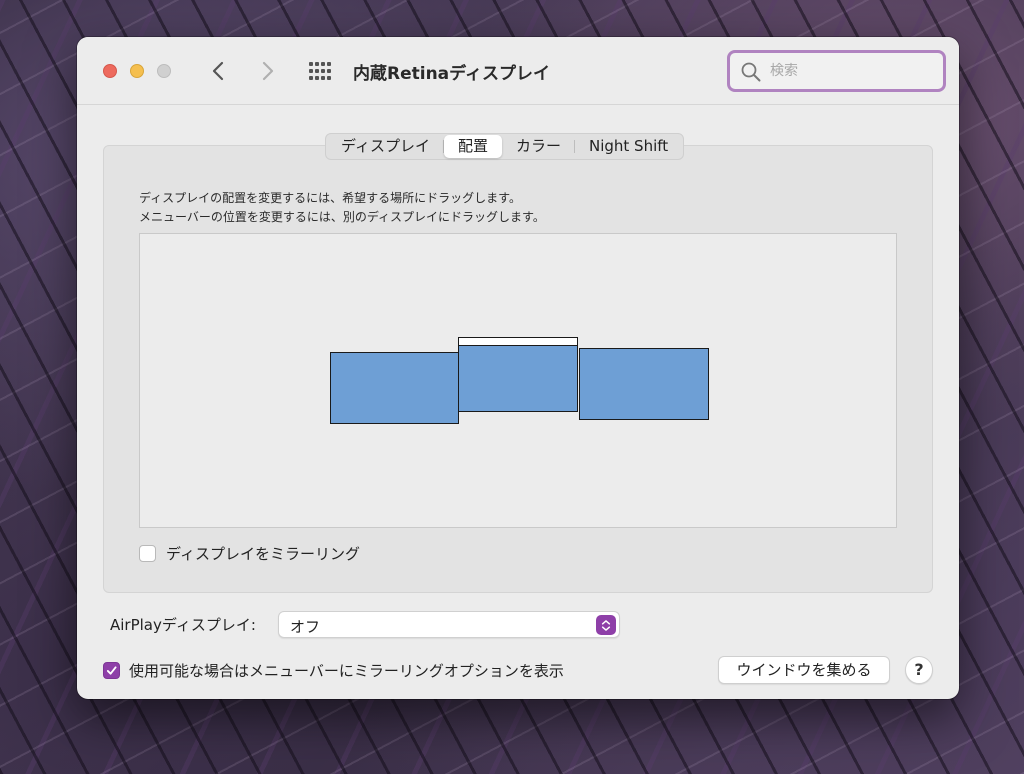 The height and width of the screenshot is (774, 1024). What do you see at coordinates (305, 627) in the screenshot?
I see `airplay-selected-value: オフ` at bounding box center [305, 627].